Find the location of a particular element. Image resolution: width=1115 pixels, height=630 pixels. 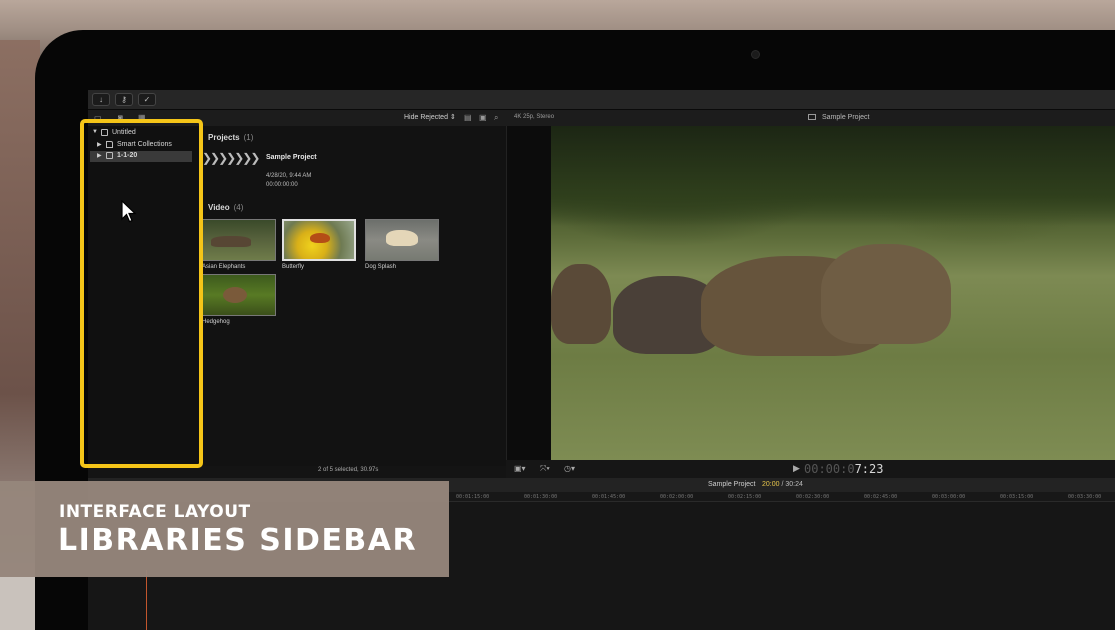

ruler-tick: 00:01:30:00 is located at coordinates (541, 497).